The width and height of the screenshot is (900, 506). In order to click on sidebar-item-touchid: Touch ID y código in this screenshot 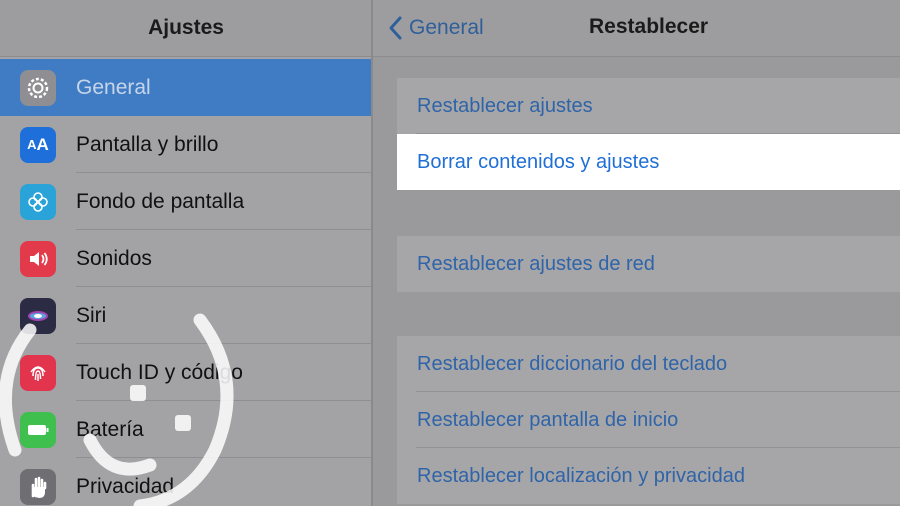, I will do `click(186, 372)`.